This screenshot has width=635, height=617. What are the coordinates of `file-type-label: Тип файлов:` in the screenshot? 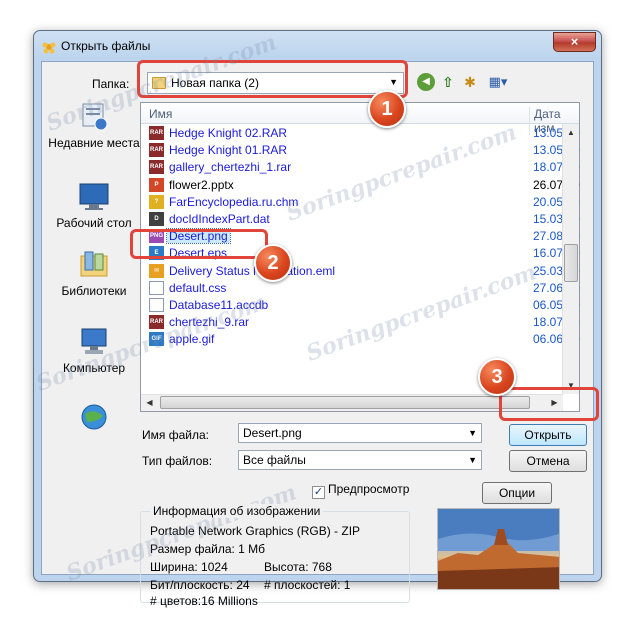 It's located at (177, 461).